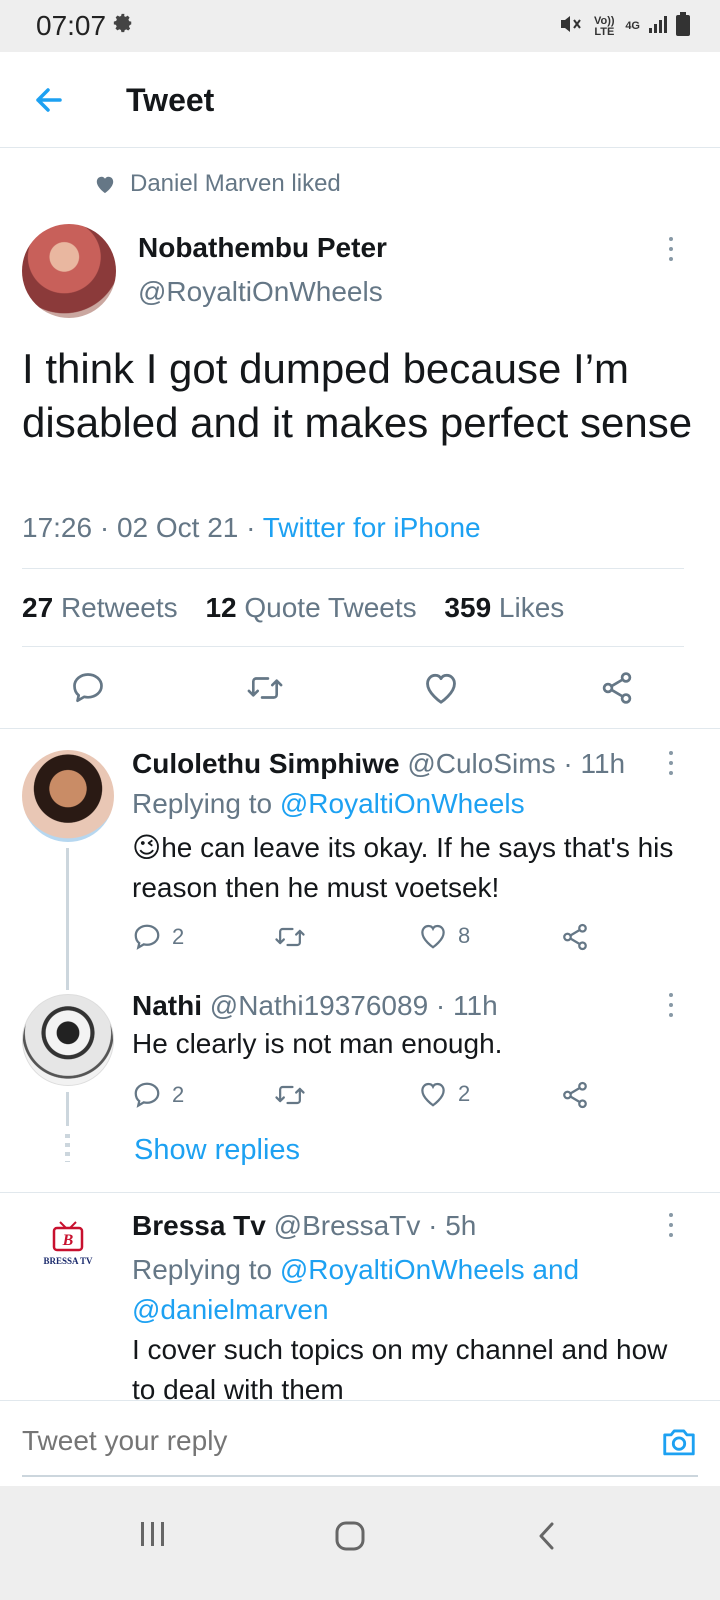  What do you see at coordinates (360, 696) in the screenshot?
I see `tweet-action-bar` at bounding box center [360, 696].